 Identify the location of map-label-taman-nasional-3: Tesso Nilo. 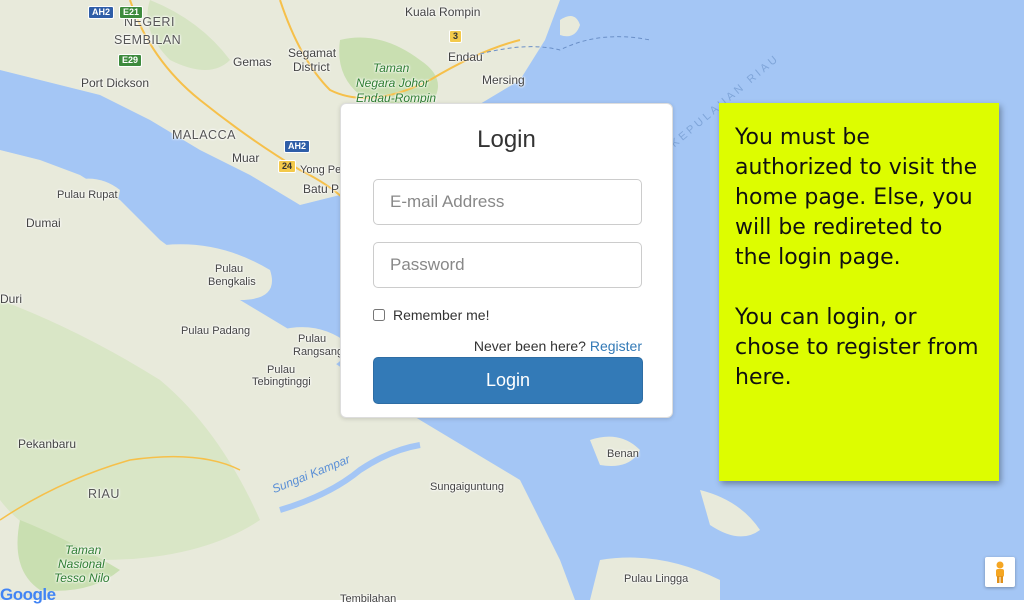
(82, 578).